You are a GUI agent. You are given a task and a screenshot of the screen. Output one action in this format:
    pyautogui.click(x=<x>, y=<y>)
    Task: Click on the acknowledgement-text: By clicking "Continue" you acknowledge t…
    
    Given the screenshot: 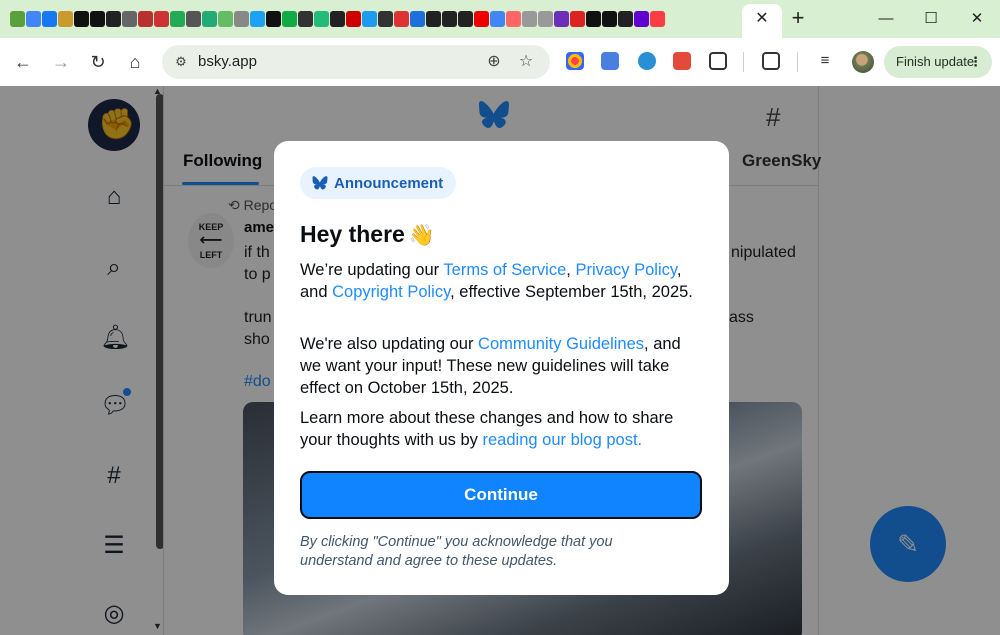 What is the action you would take?
    pyautogui.click(x=456, y=551)
    